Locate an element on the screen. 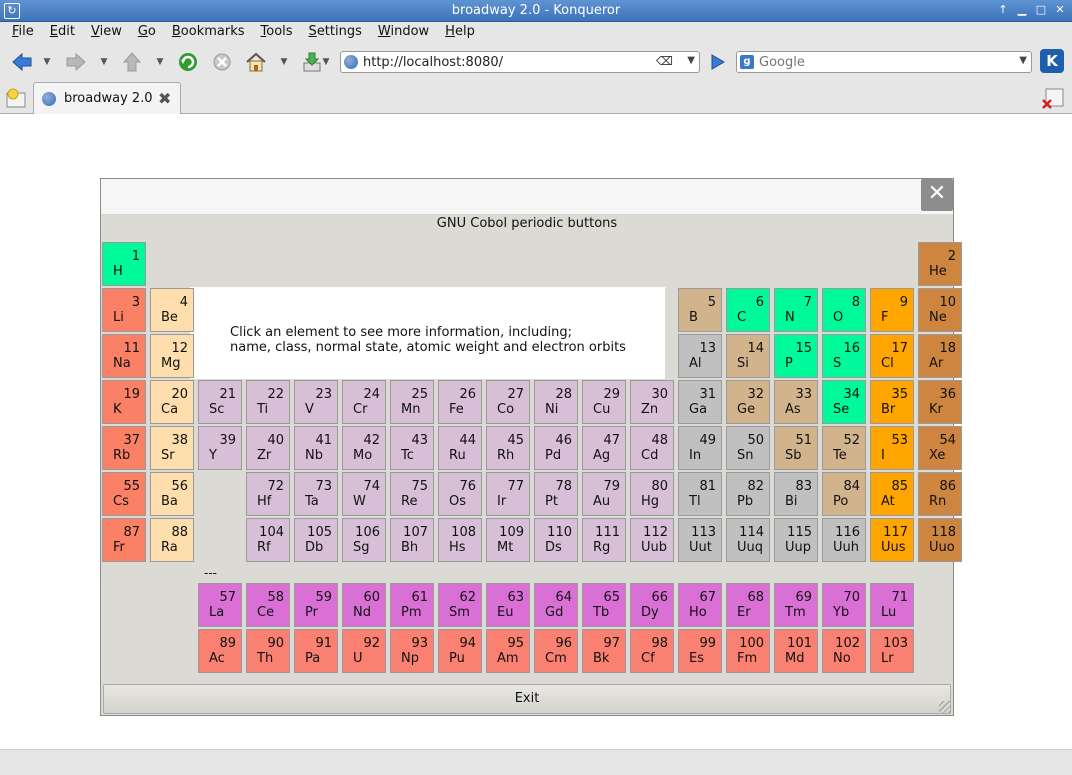  element-button-uus: 117 Uus is located at coordinates (892, 540).